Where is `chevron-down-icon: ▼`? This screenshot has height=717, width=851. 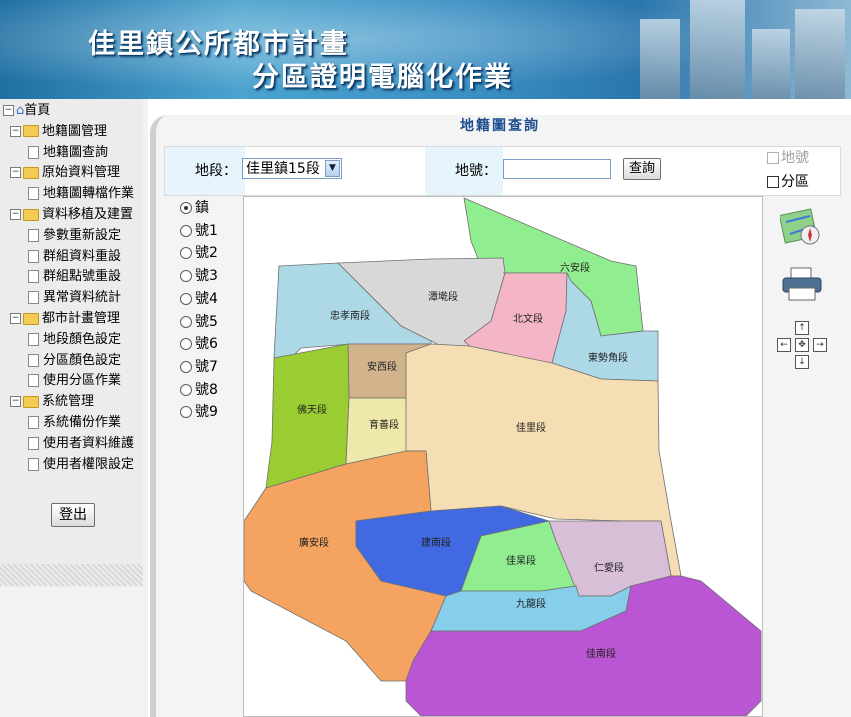 chevron-down-icon: ▼ is located at coordinates (332, 168).